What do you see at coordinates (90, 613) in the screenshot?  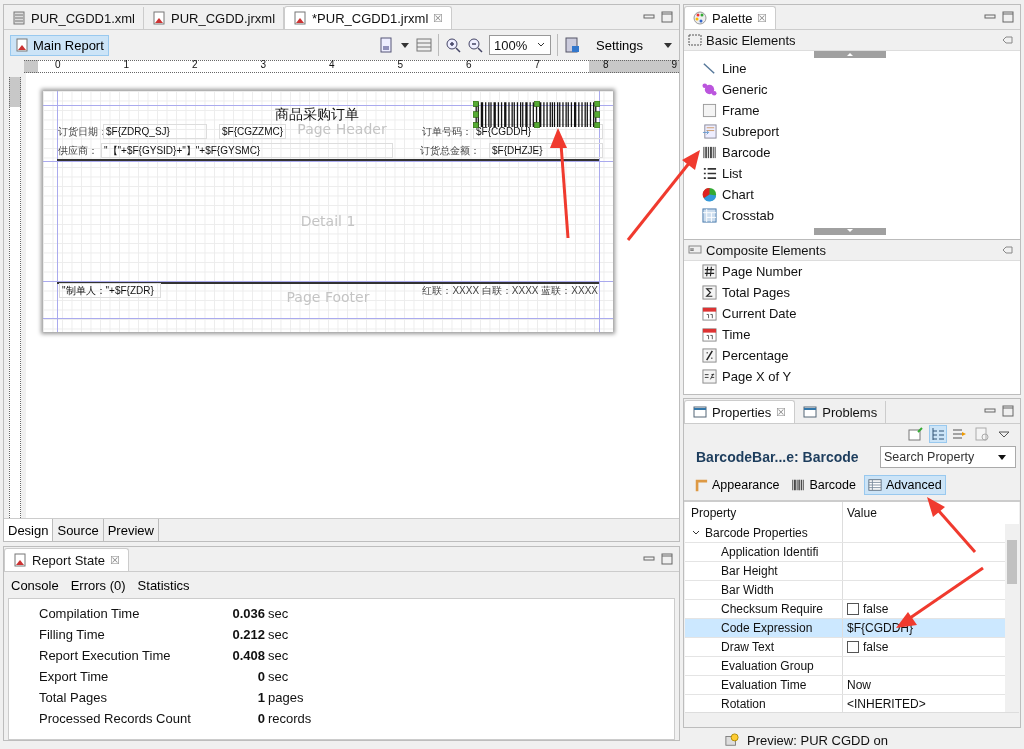 I see `stat-label: Compilation Time` at bounding box center [90, 613].